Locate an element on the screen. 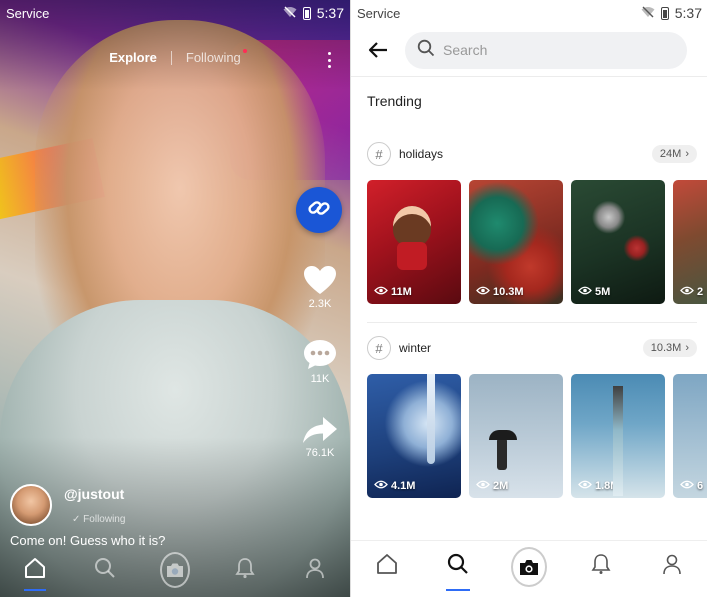  section-header: # winter 10.3M › is located at coordinates (532, 348).